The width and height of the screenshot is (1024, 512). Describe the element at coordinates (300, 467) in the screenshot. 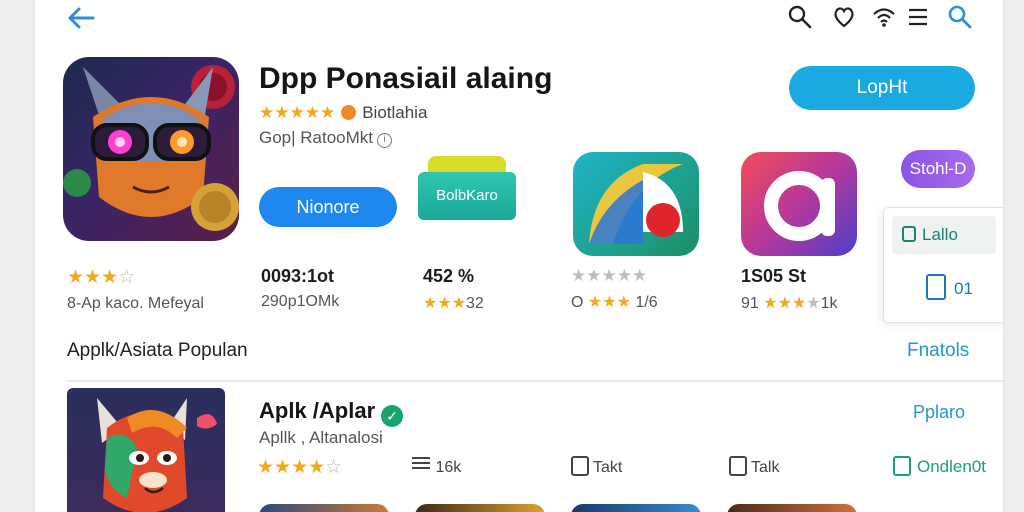

I see `list-item-stars: ★★★★☆` at that location.